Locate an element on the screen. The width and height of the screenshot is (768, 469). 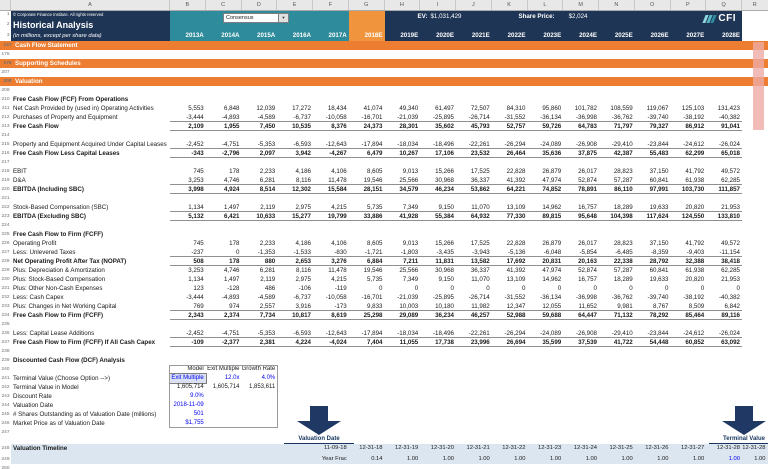
cell: 745 is located at coordinates (188, 171).